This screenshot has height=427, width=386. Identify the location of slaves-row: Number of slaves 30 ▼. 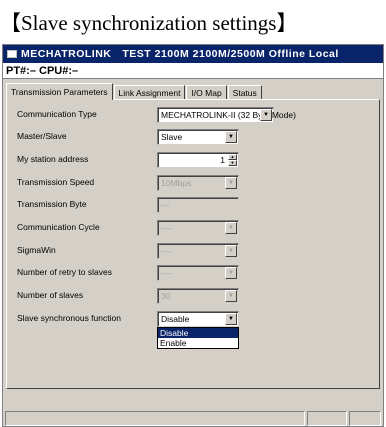
(192, 297).